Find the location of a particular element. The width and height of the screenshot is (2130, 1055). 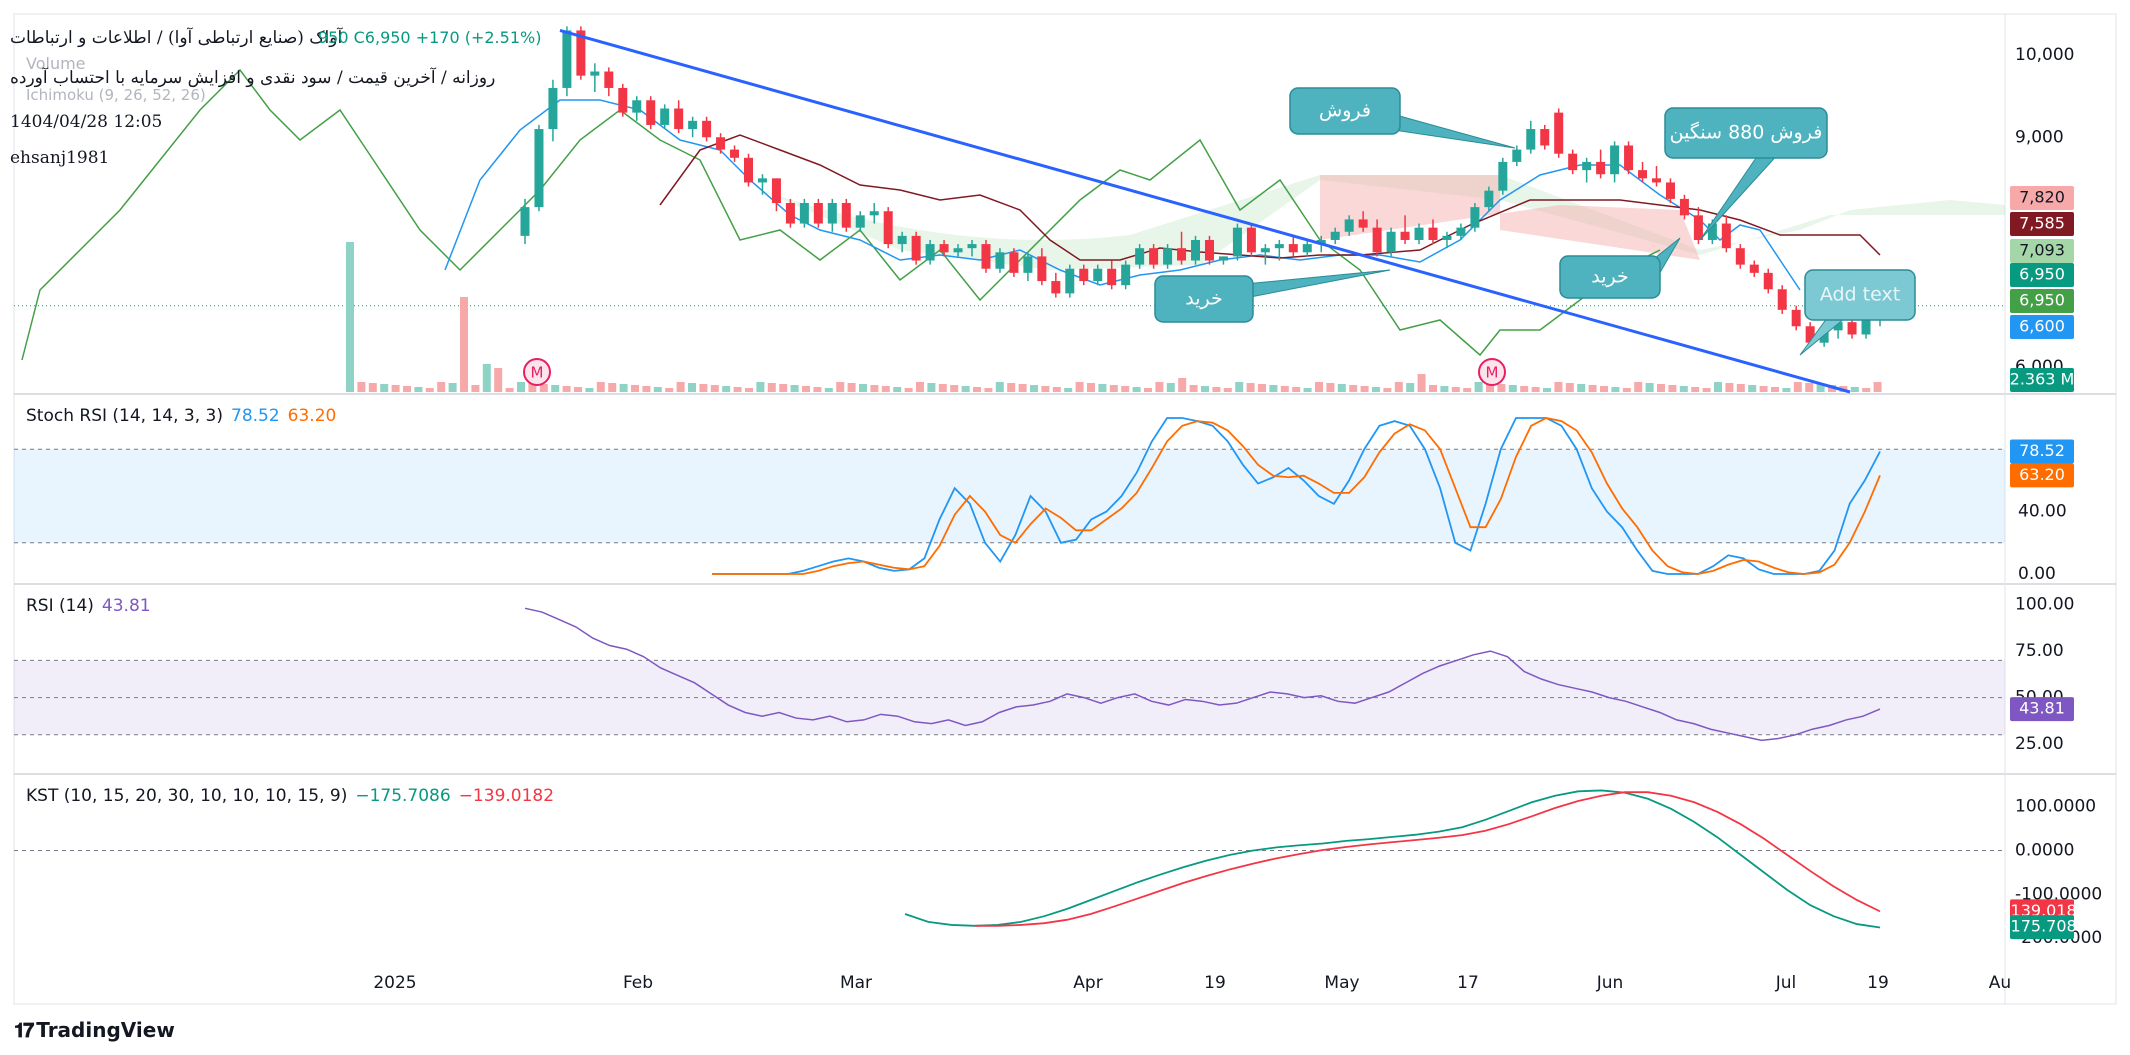

indicator-label-text: 43.81 is located at coordinates (2042, 708).